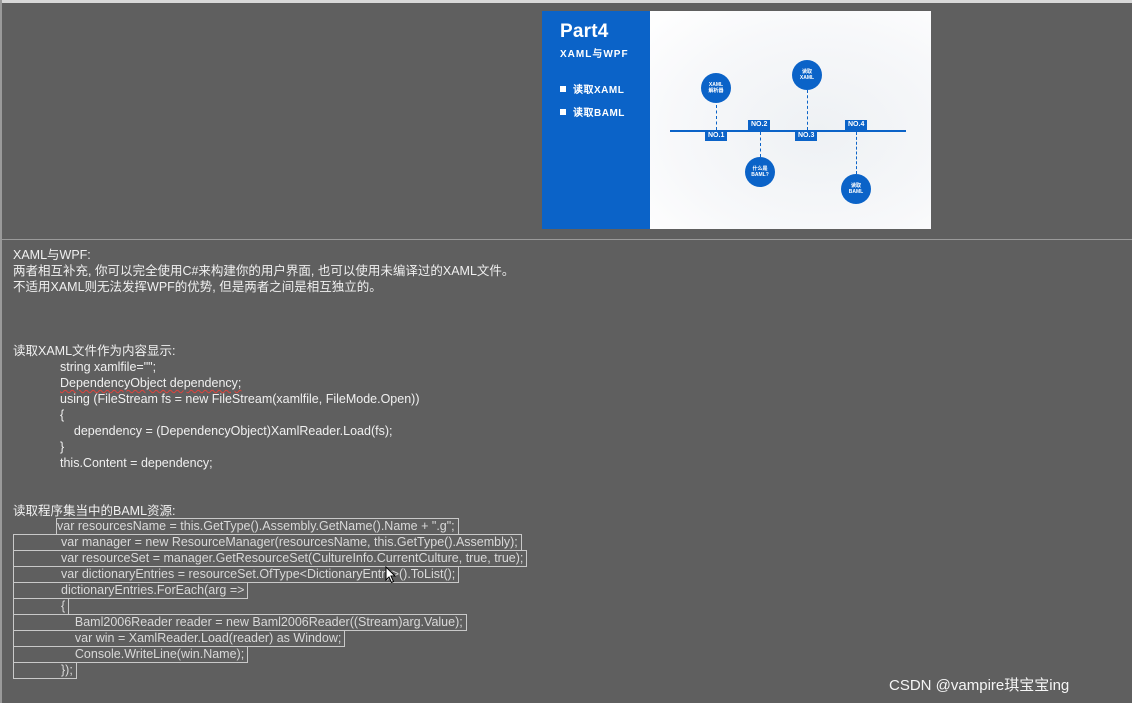 The image size is (1132, 703). Describe the element at coordinates (1, 351) in the screenshot. I see `left-border` at that location.